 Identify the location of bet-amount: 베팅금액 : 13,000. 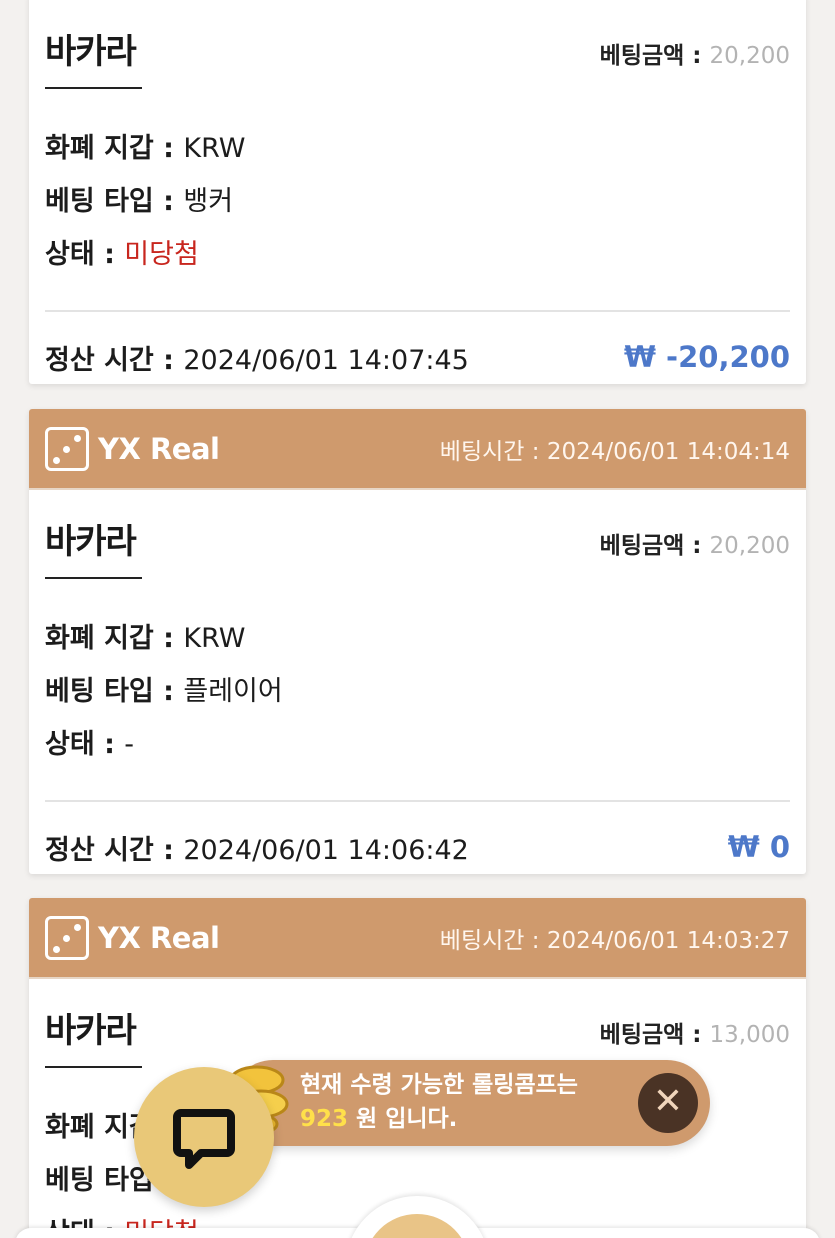
(694, 1035).